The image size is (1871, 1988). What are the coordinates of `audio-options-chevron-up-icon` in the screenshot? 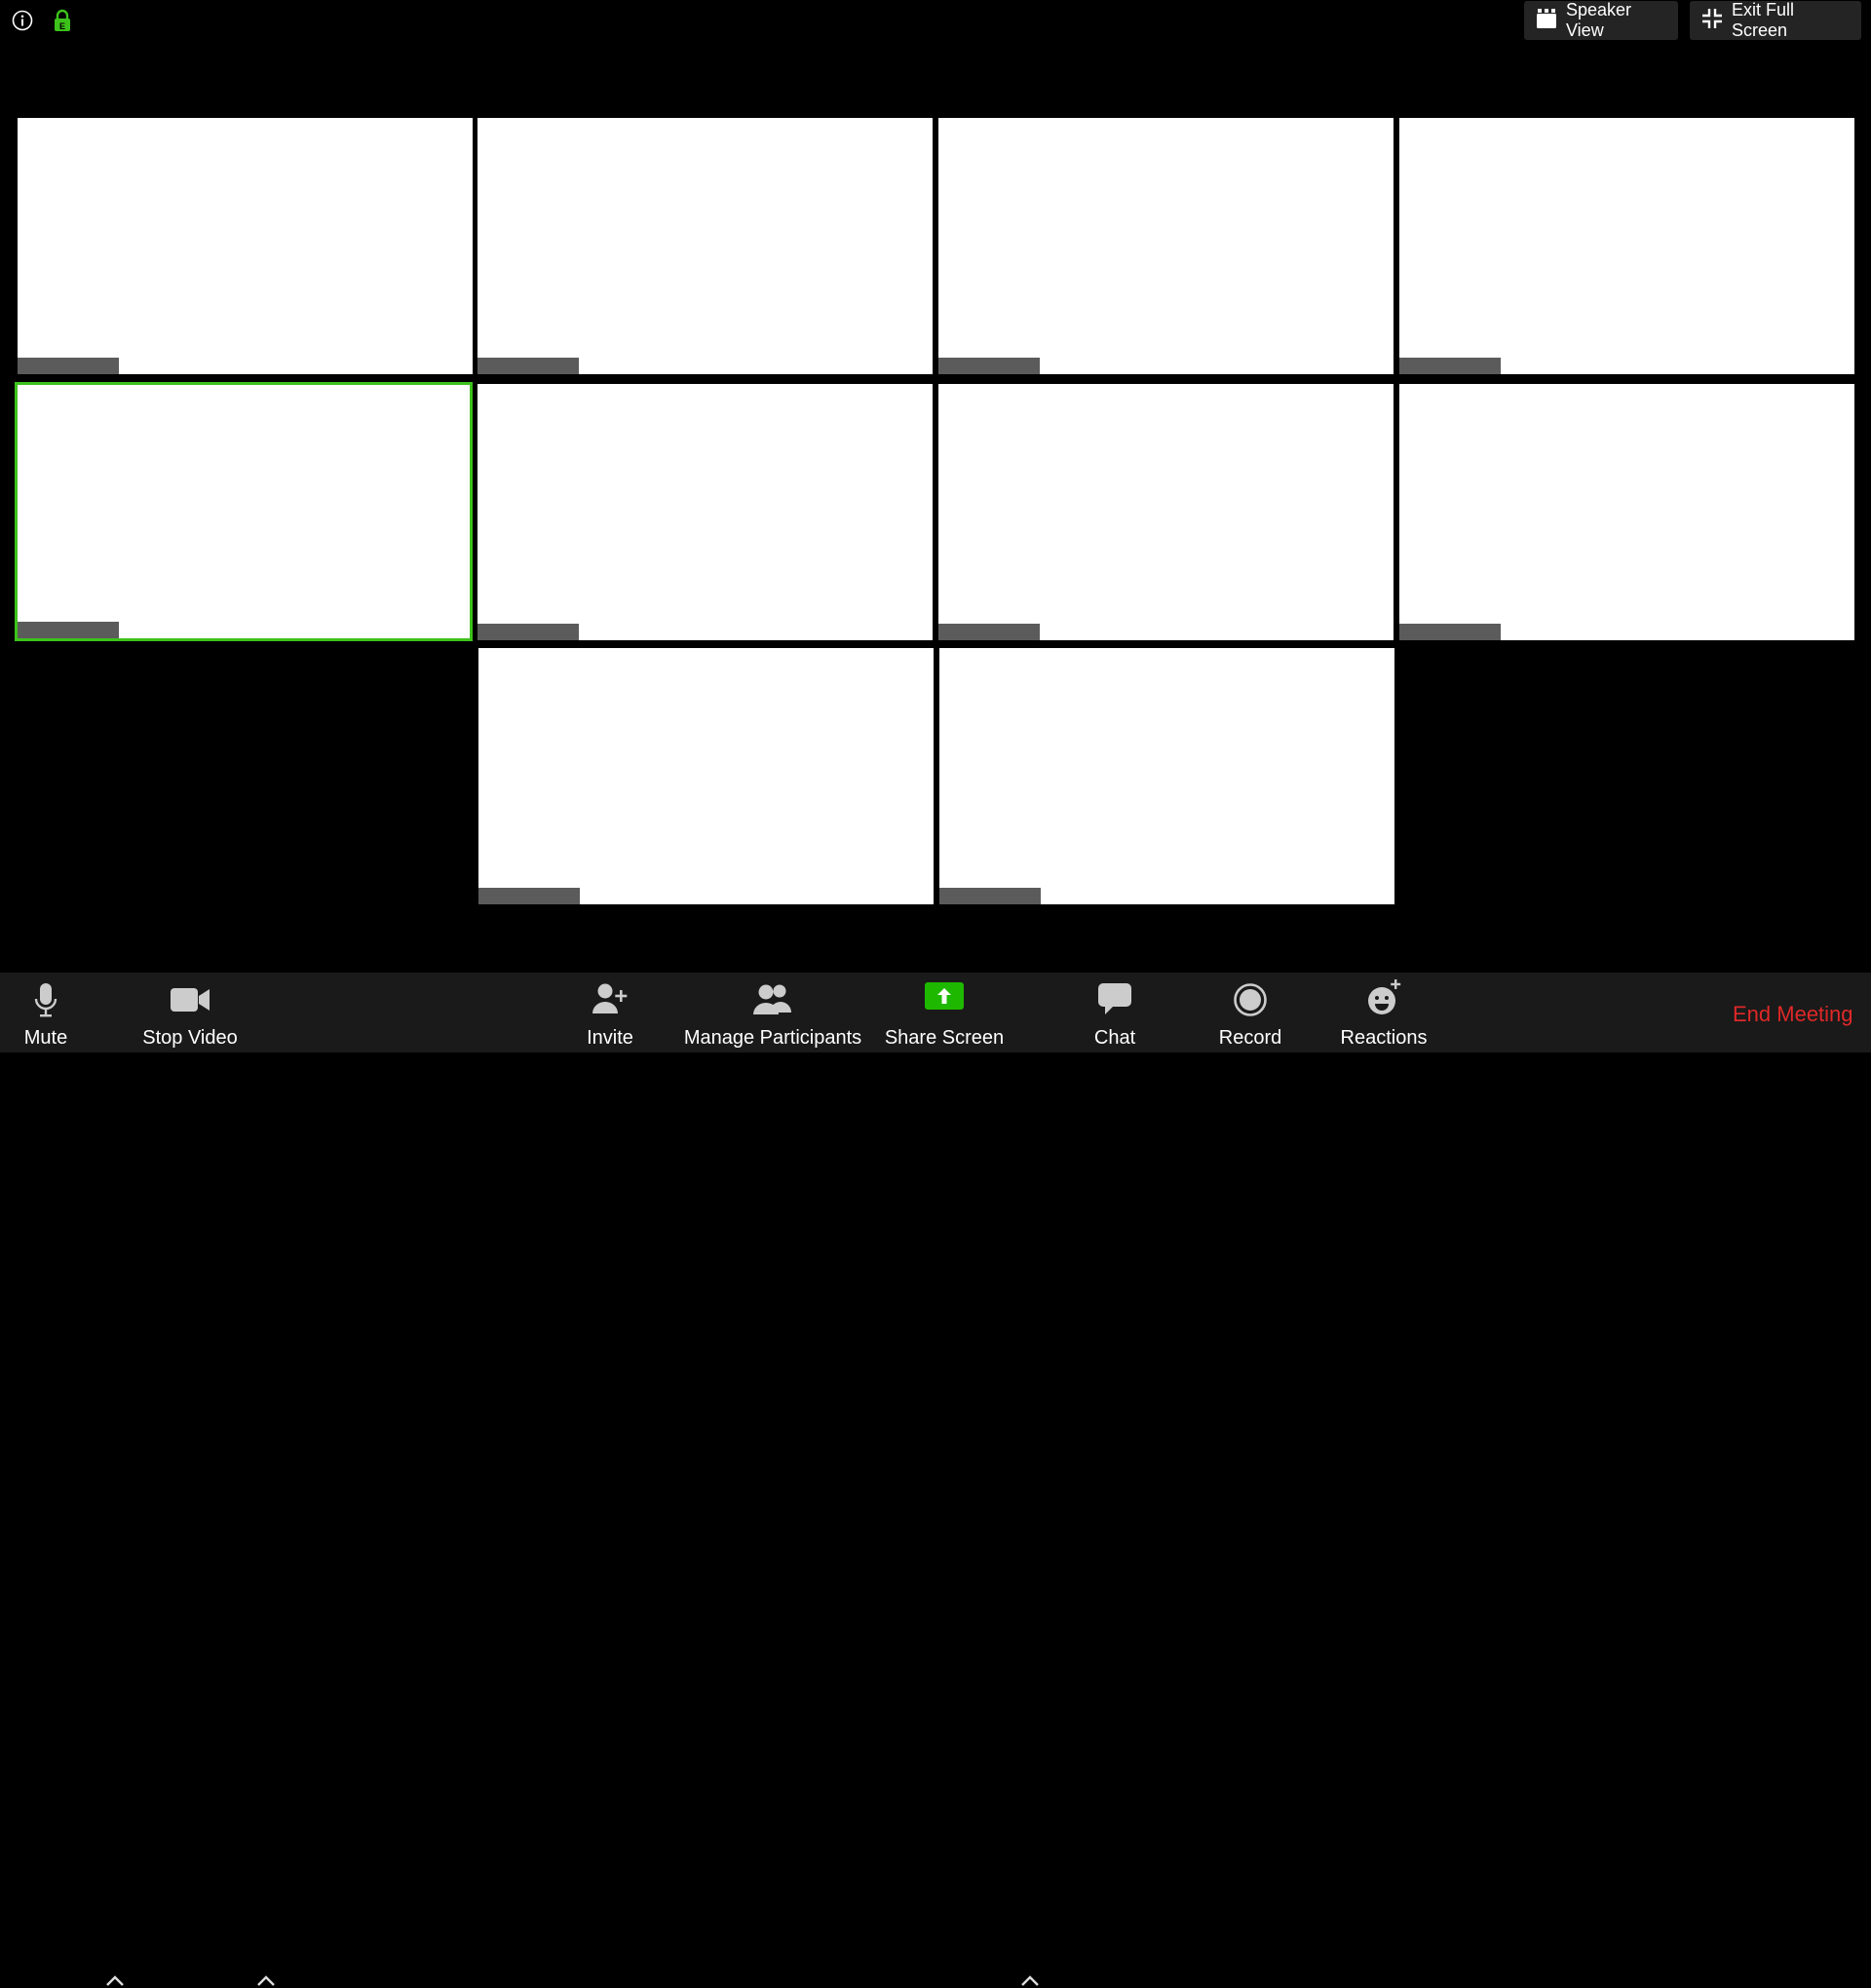 It's located at (115, 1981).